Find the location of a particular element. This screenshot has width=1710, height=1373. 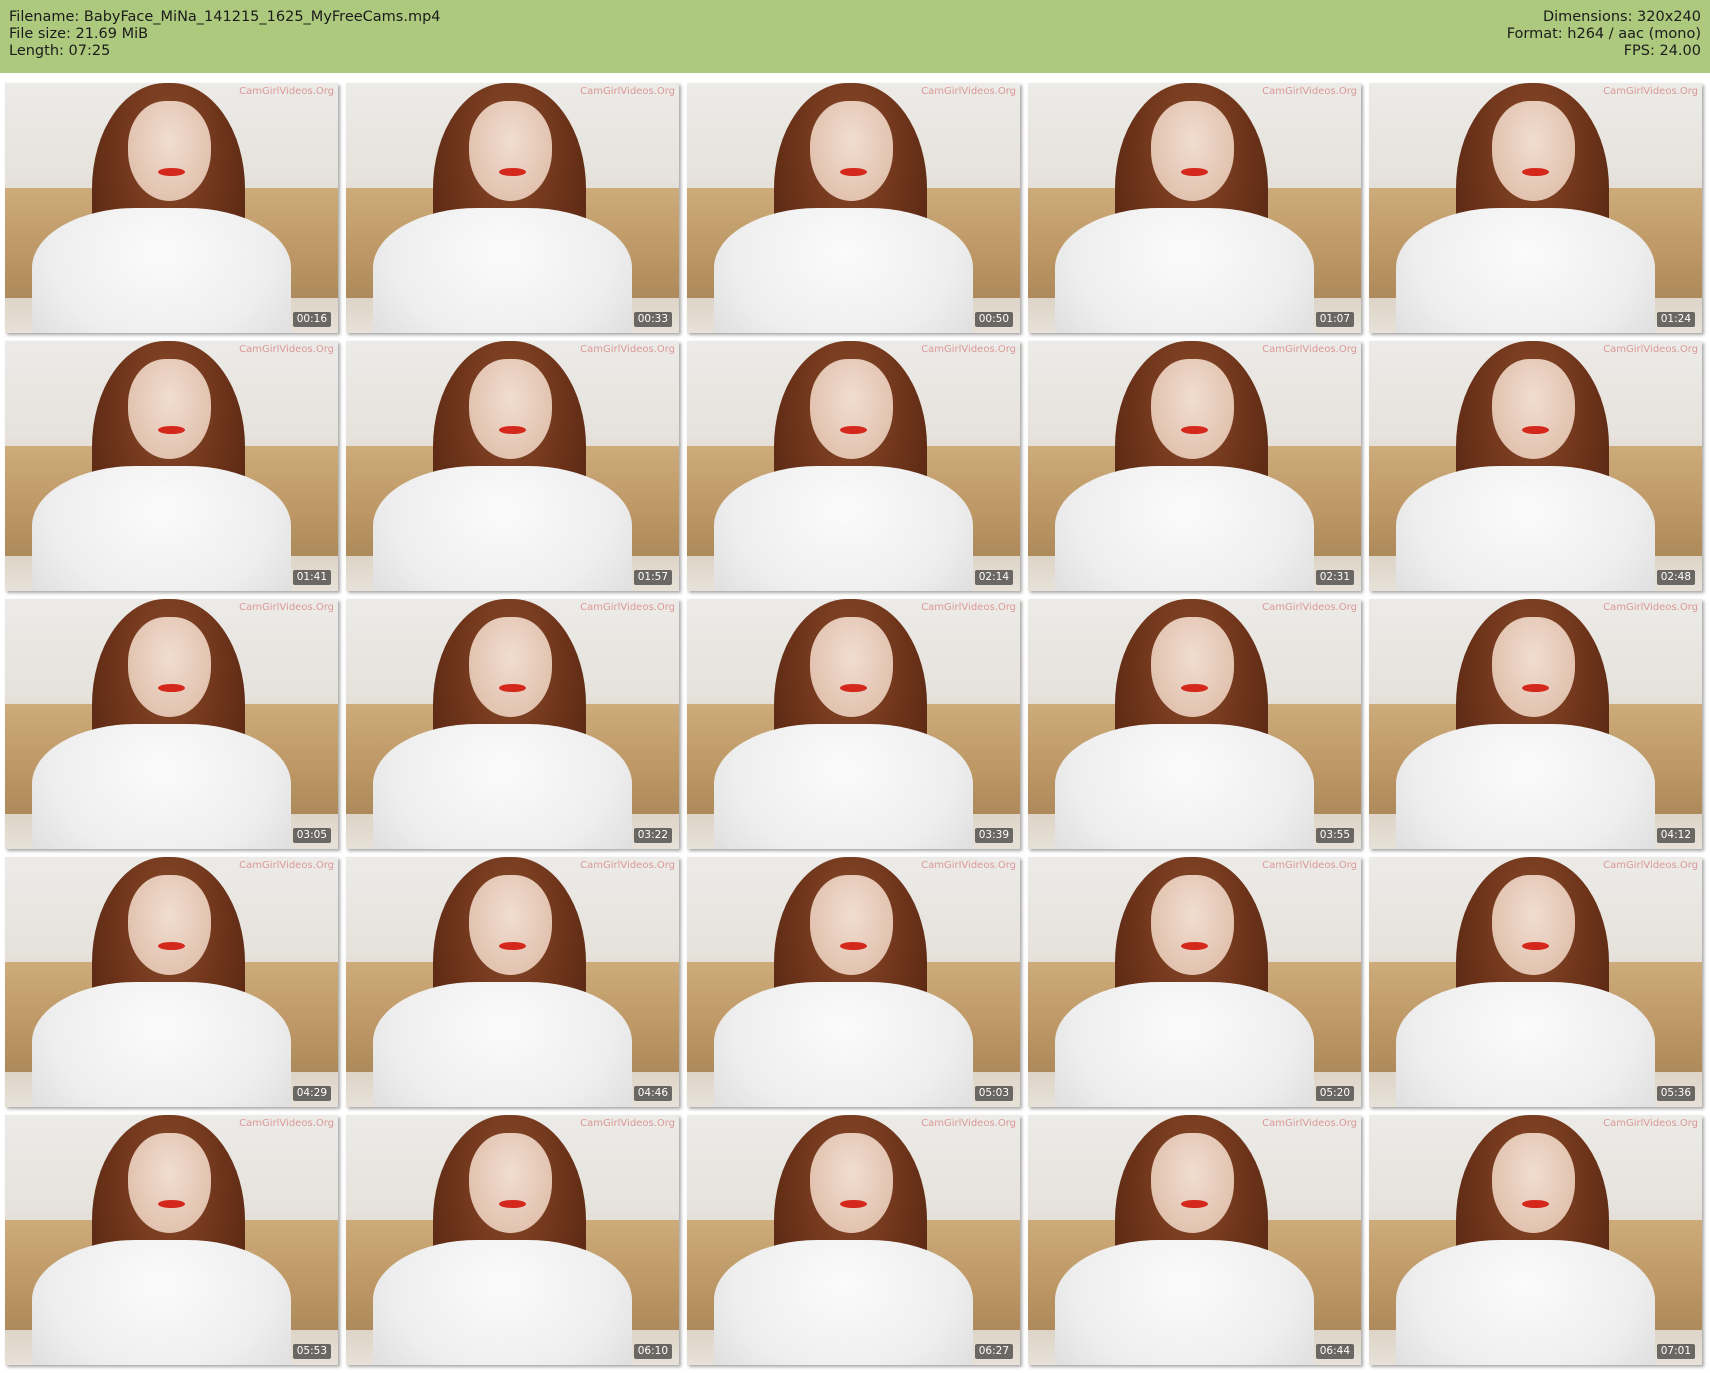

video-thumbnail: CamGirlVideos.Org 01:07 is located at coordinates (1194, 208).